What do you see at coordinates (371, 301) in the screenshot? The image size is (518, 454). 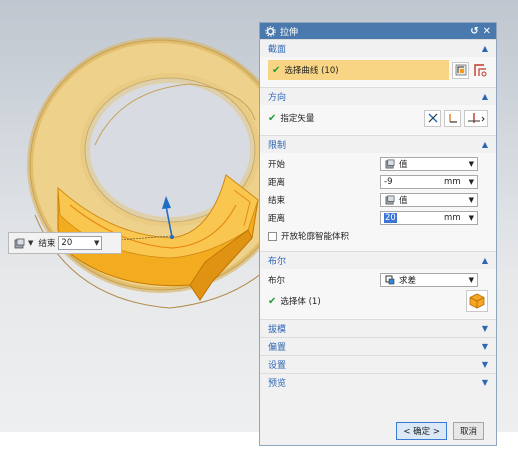 I see `select-body-label: 选择体 (1)` at bounding box center [371, 301].